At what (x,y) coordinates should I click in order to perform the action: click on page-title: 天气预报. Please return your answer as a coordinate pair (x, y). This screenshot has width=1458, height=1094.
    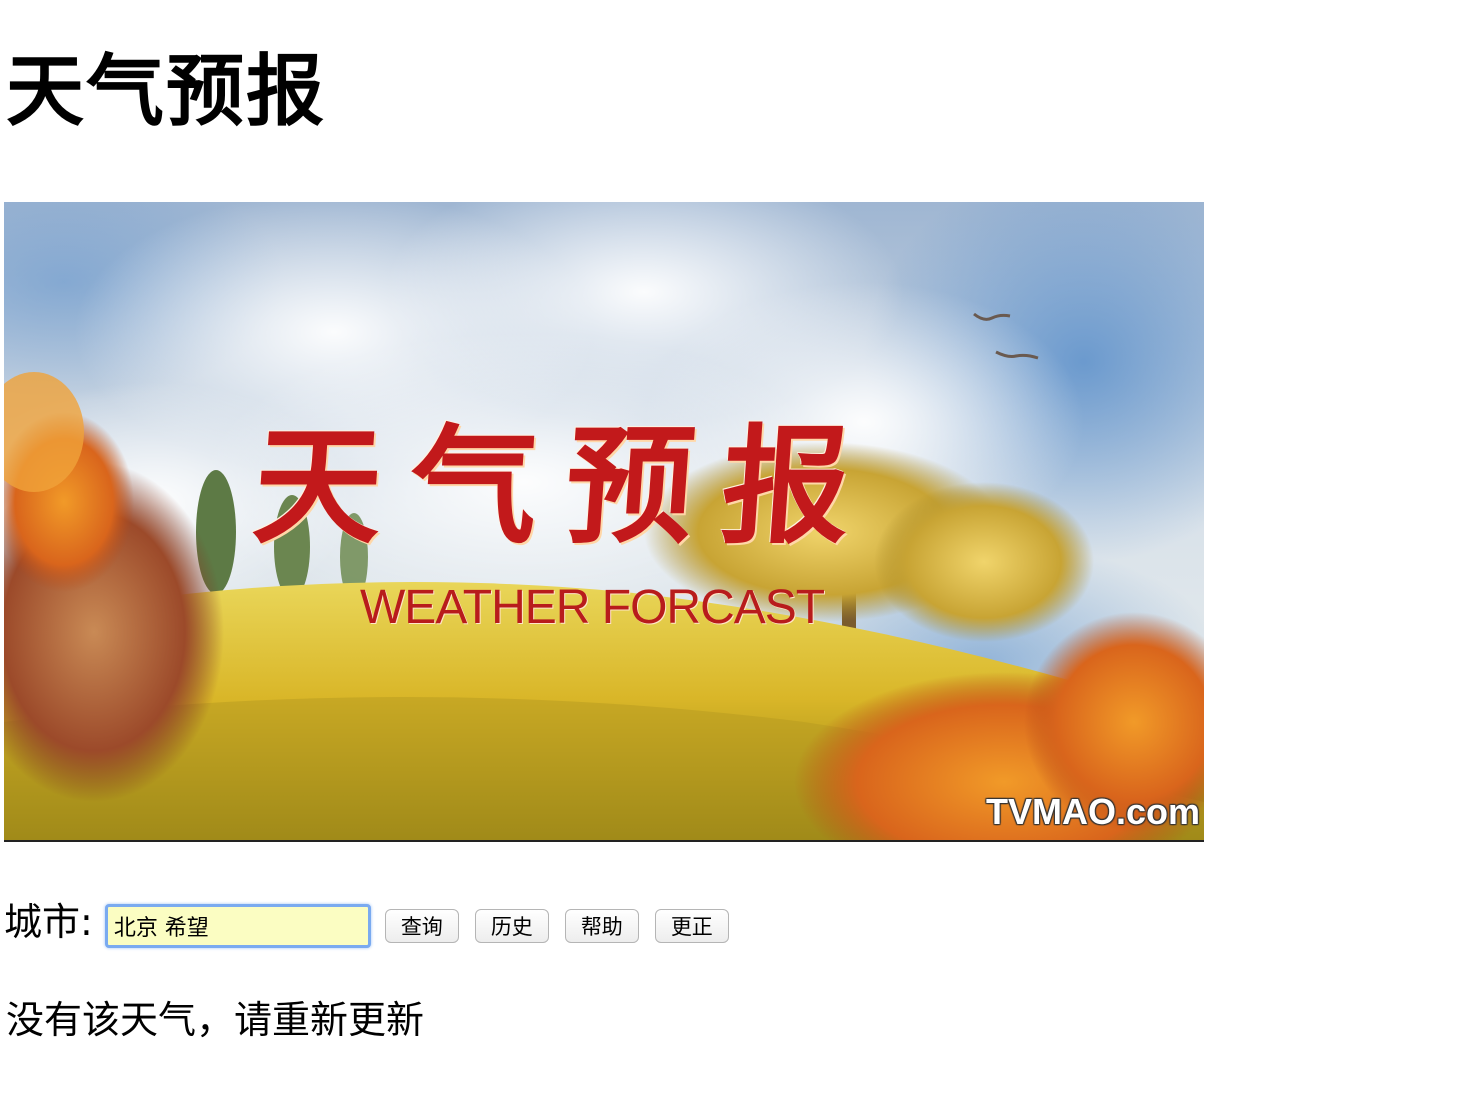
    Looking at the image, I should click on (166, 92).